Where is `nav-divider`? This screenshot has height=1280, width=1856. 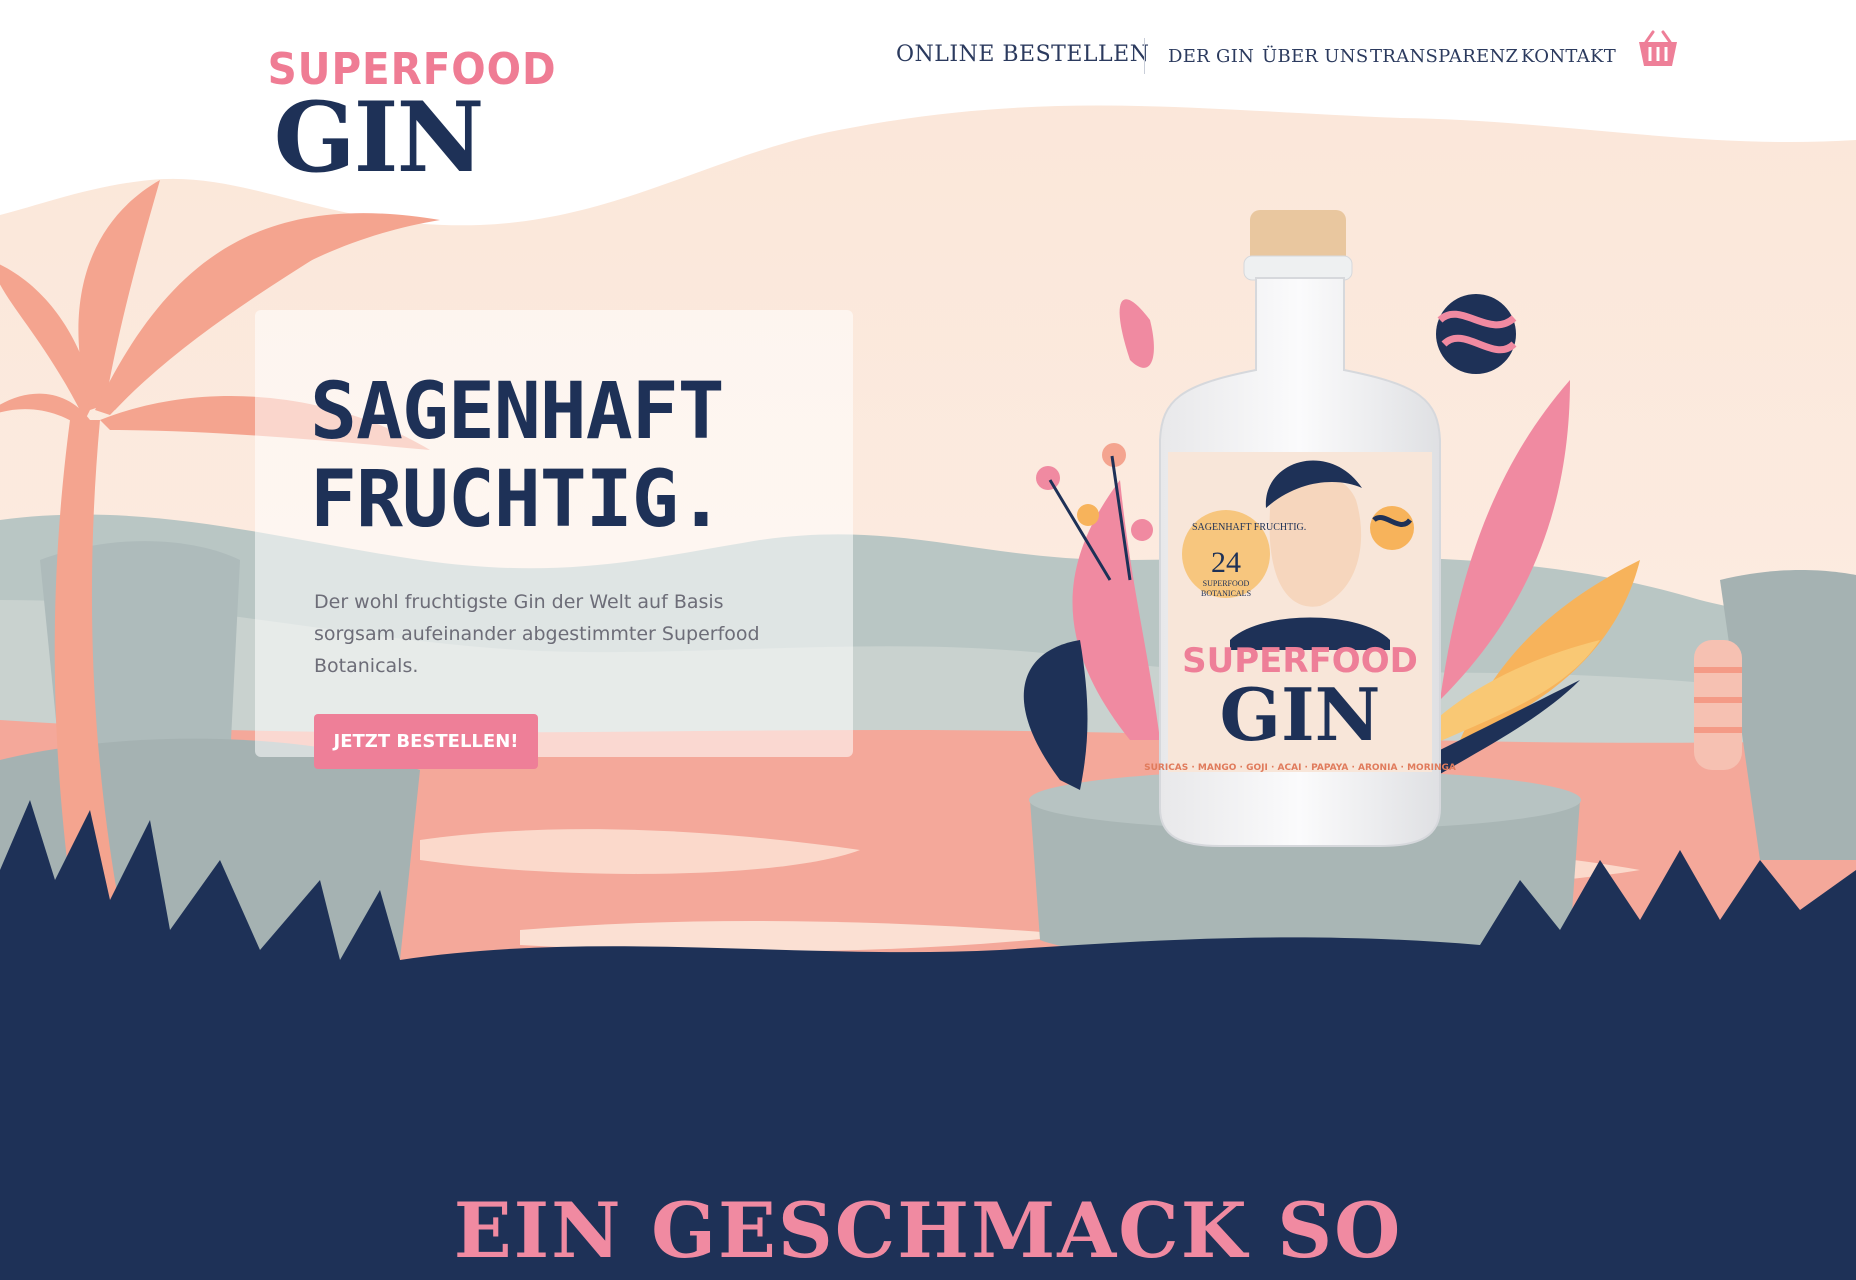
nav-divider is located at coordinates (1144, 56).